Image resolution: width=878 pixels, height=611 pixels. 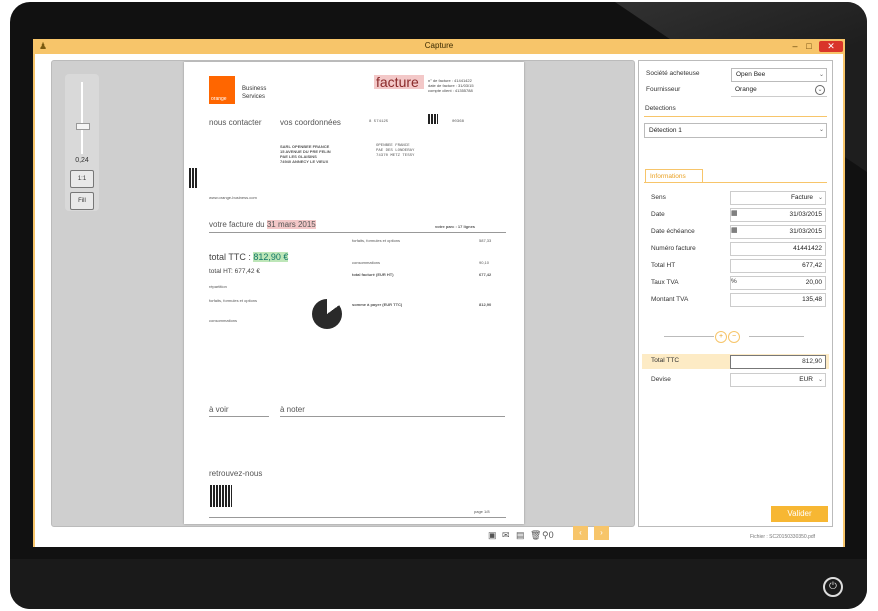 I want to click on field-taux-tva: Taux TVA 20,00 %, so click(x=737, y=283).